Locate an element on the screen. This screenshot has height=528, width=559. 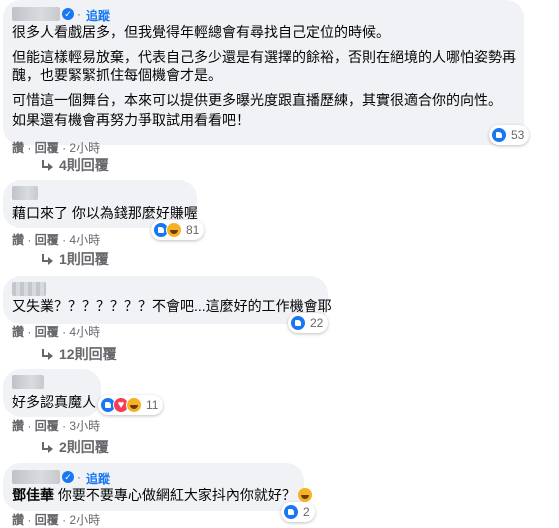
comment-actions: 讚 · 回覆 · 3小時 is located at coordinates (56, 426).